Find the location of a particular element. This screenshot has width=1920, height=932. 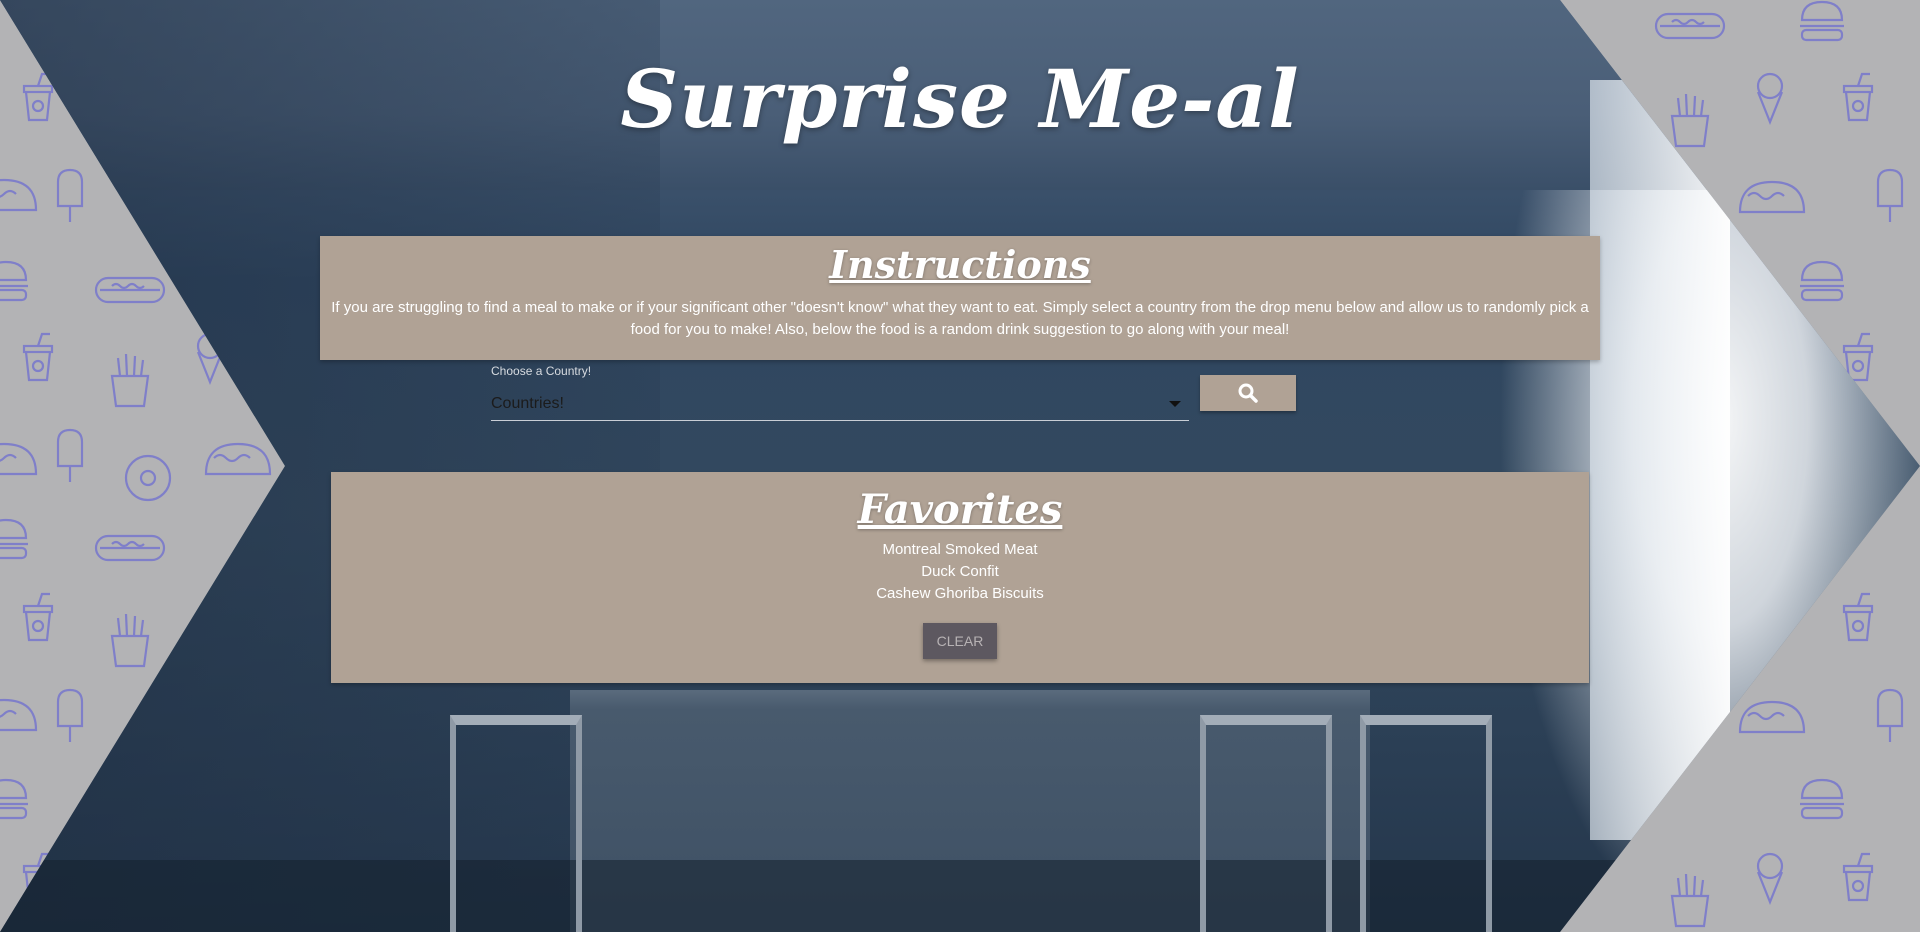

search-button is located at coordinates (1248, 393).